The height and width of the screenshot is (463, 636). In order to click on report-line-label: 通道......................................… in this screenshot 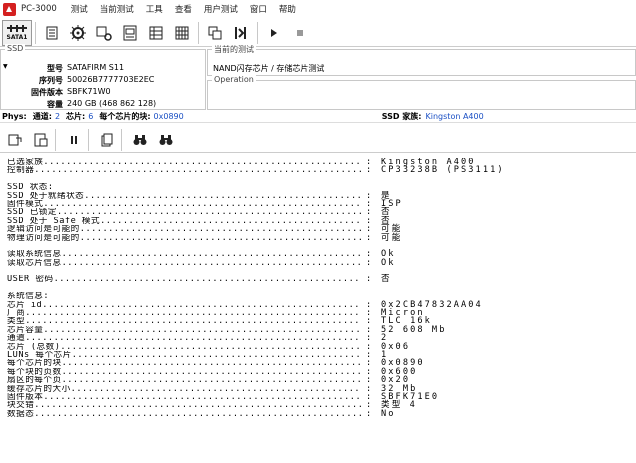, I will do `click(184, 338)`.